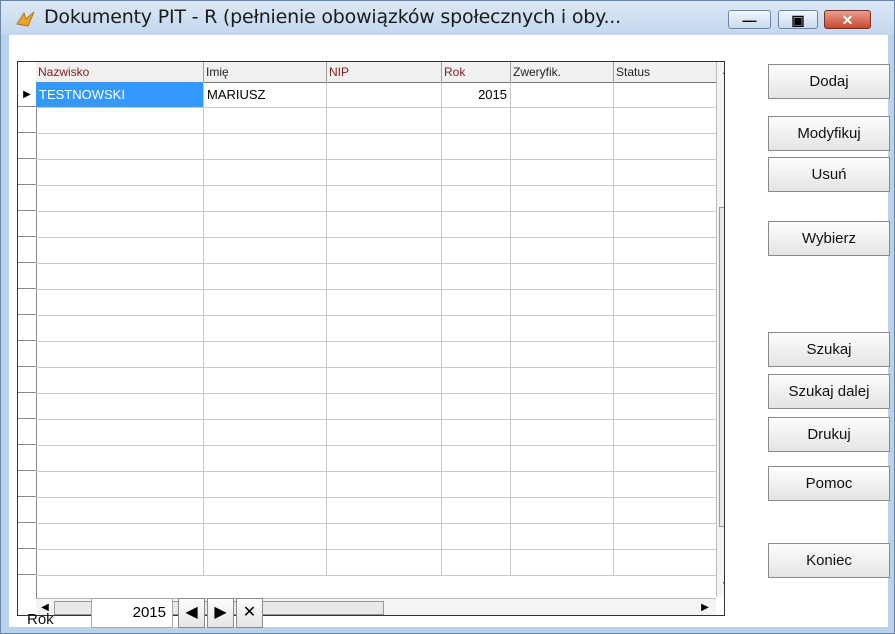 This screenshot has height=634, width=895. I want to click on drukuj-button: Drukuj, so click(829, 434).